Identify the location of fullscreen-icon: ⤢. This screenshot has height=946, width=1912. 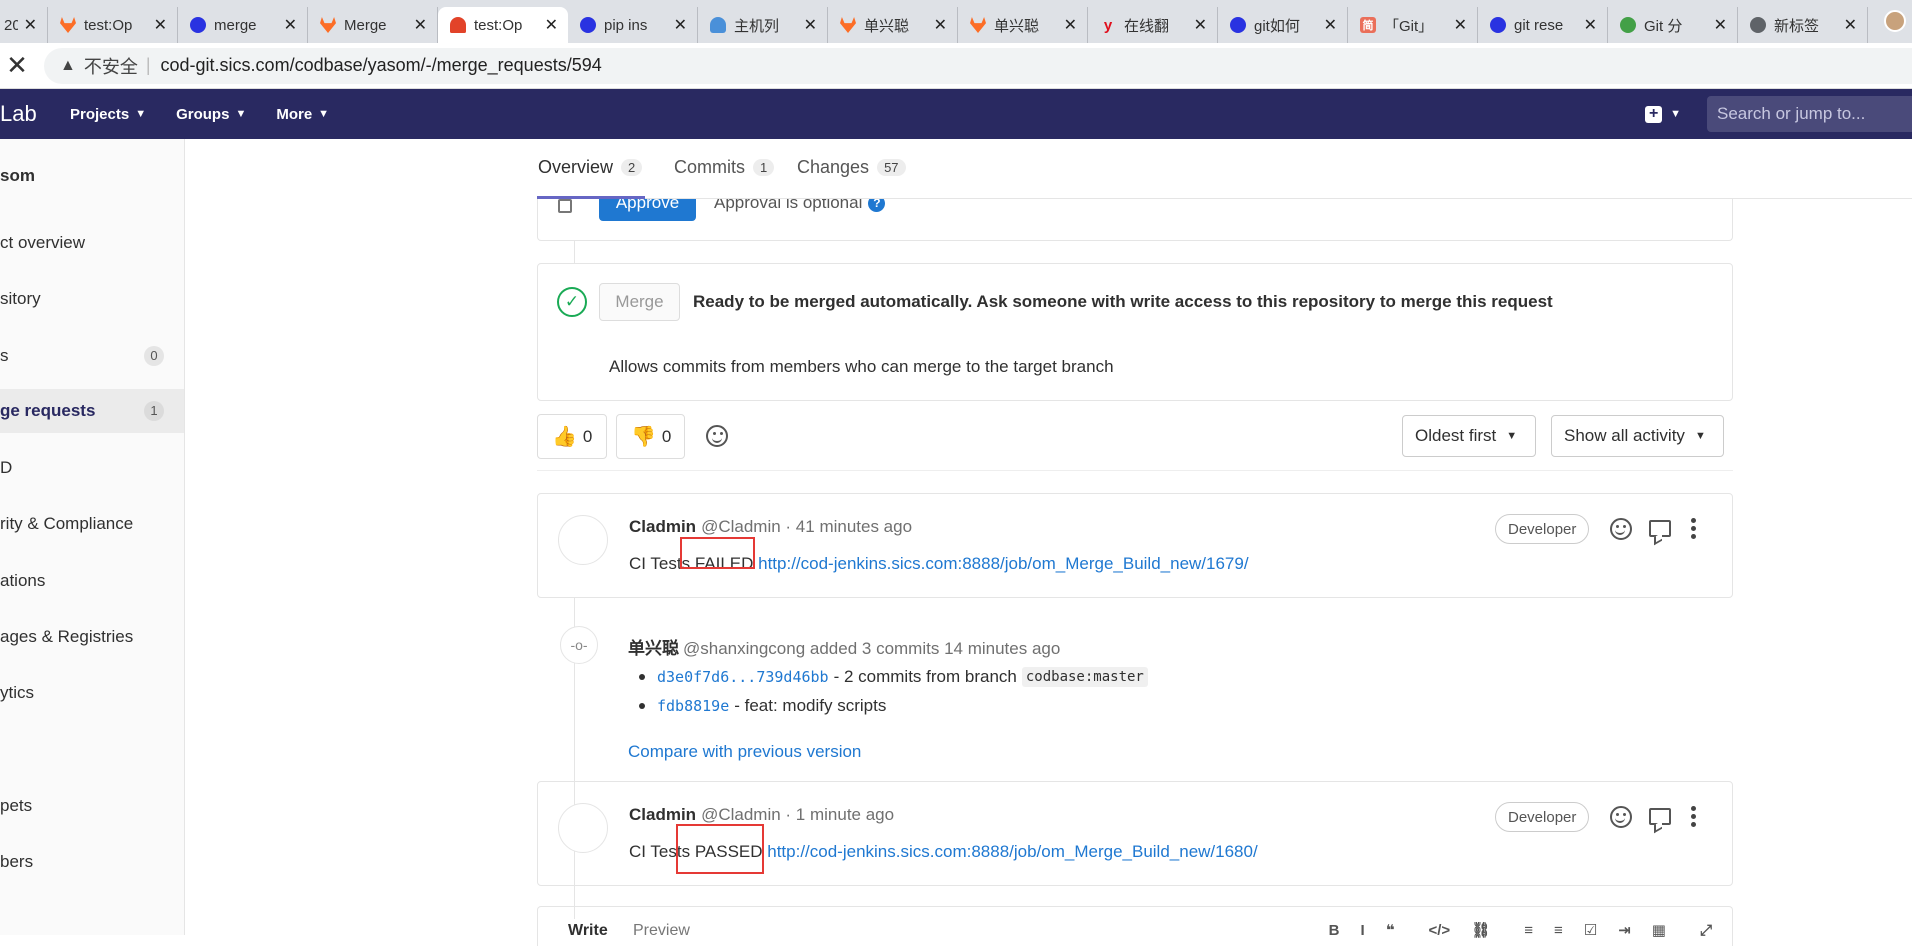
(1706, 930).